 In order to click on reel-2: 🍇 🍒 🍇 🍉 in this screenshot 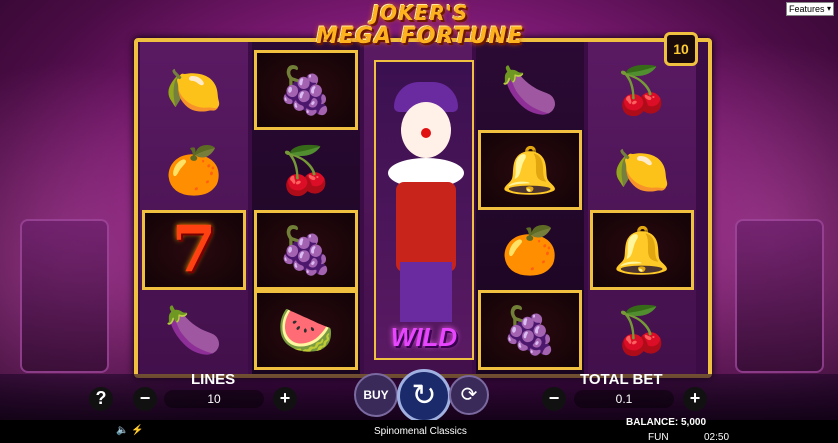, I will do `click(306, 208)`.